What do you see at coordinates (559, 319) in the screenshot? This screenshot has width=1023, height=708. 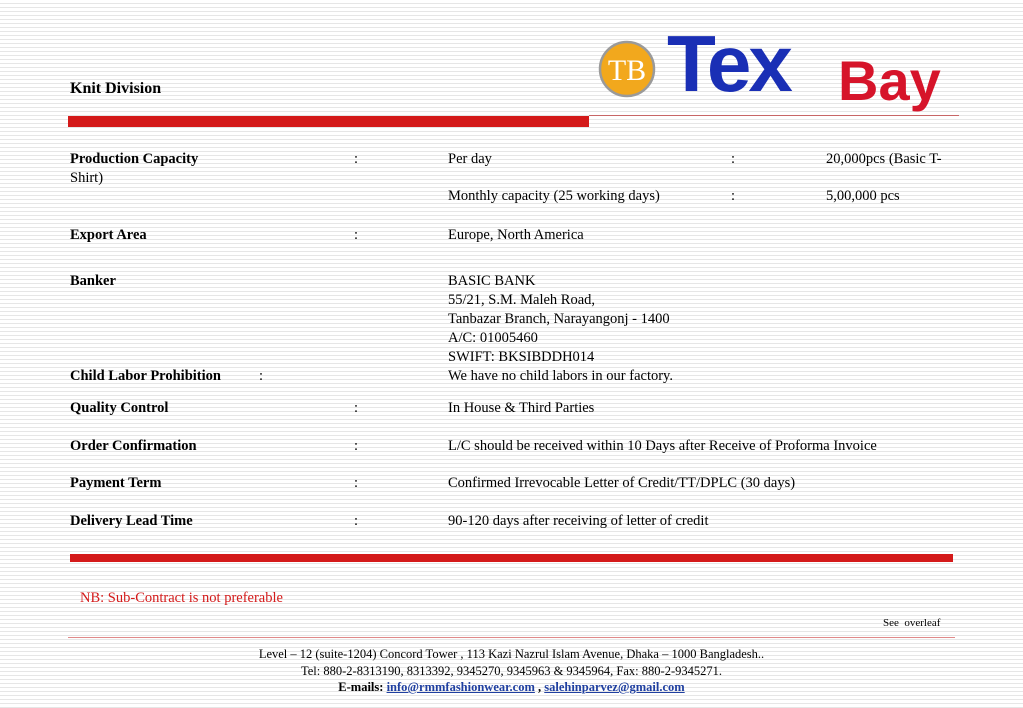 I see `banker-line: Tanbazar Branch, Narayangonj - 1400` at bounding box center [559, 319].